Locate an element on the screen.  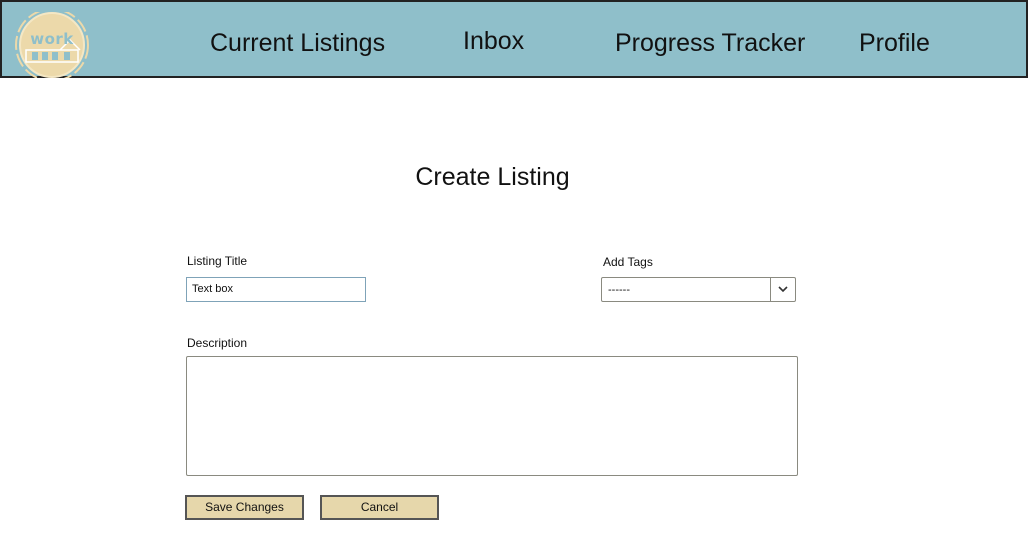
listing-title-label: Listing Title is located at coordinates (217, 261).